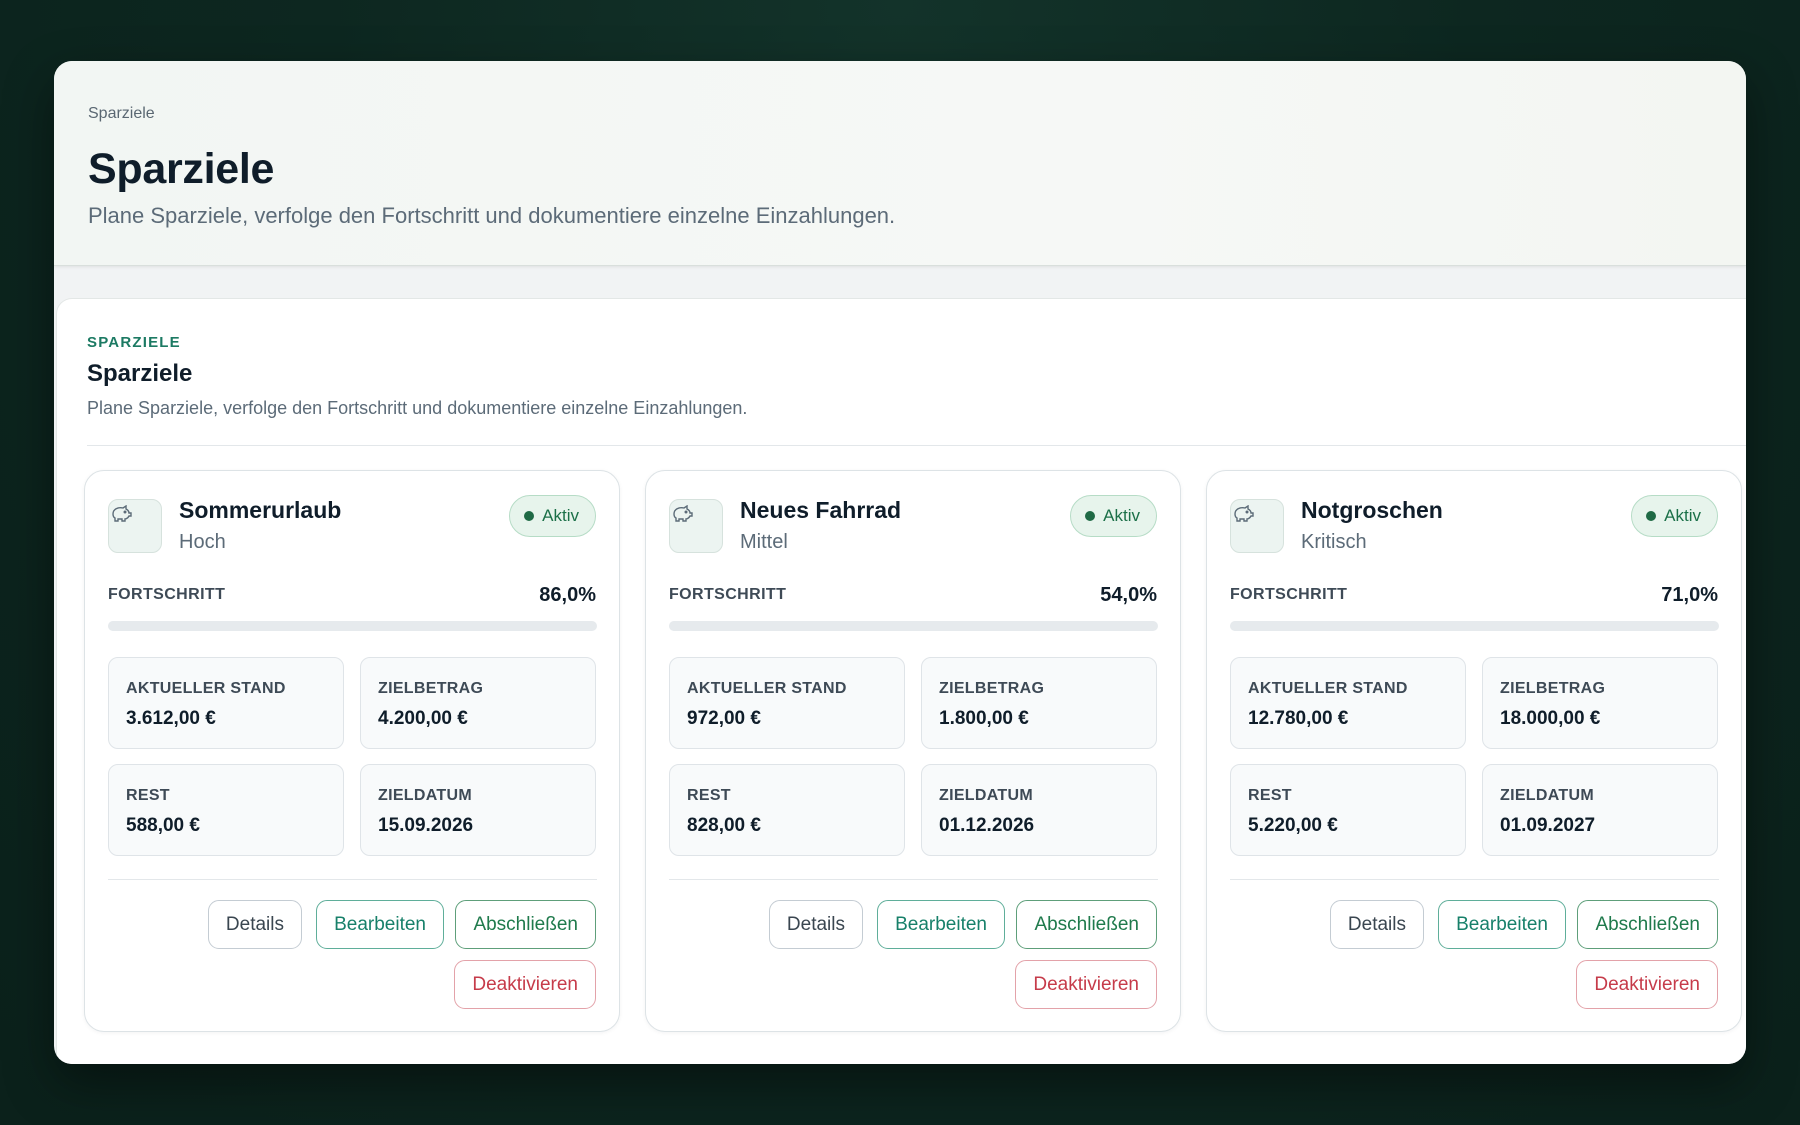  Describe the element at coordinates (1298, 718) in the screenshot. I see `stat-value: 12.780,00 €` at that location.